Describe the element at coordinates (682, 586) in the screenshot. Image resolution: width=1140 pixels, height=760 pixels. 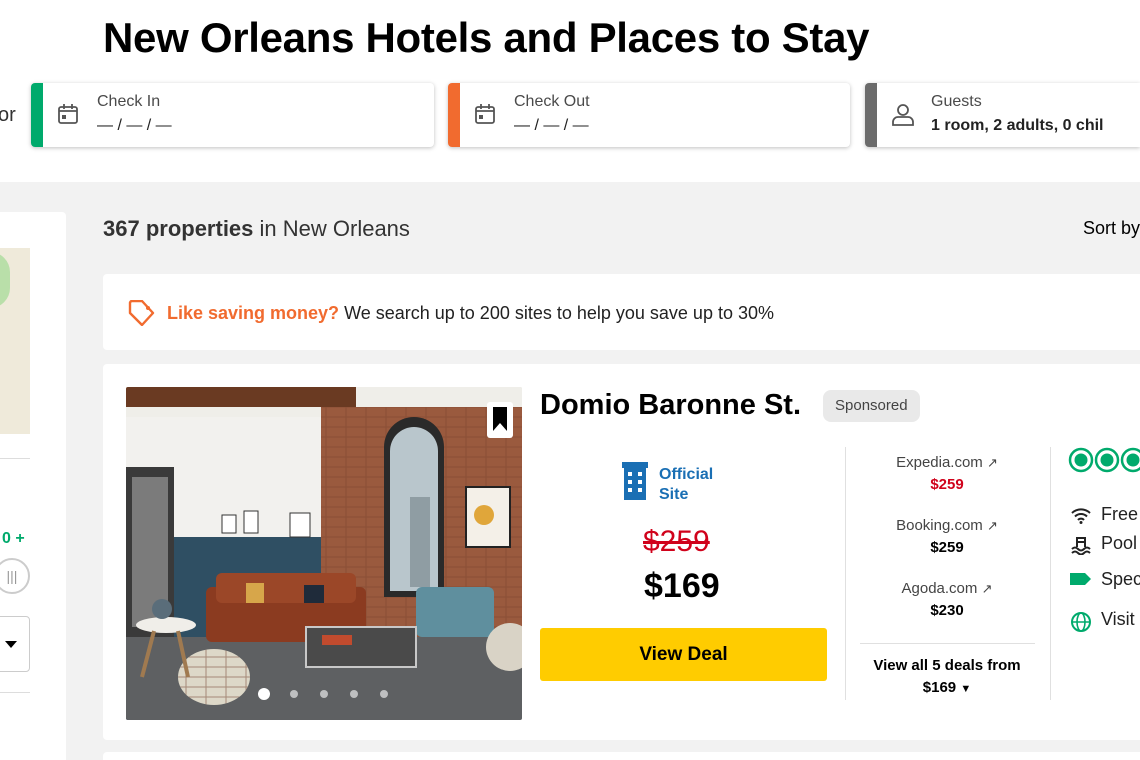
I see `deal-price: $169` at that location.